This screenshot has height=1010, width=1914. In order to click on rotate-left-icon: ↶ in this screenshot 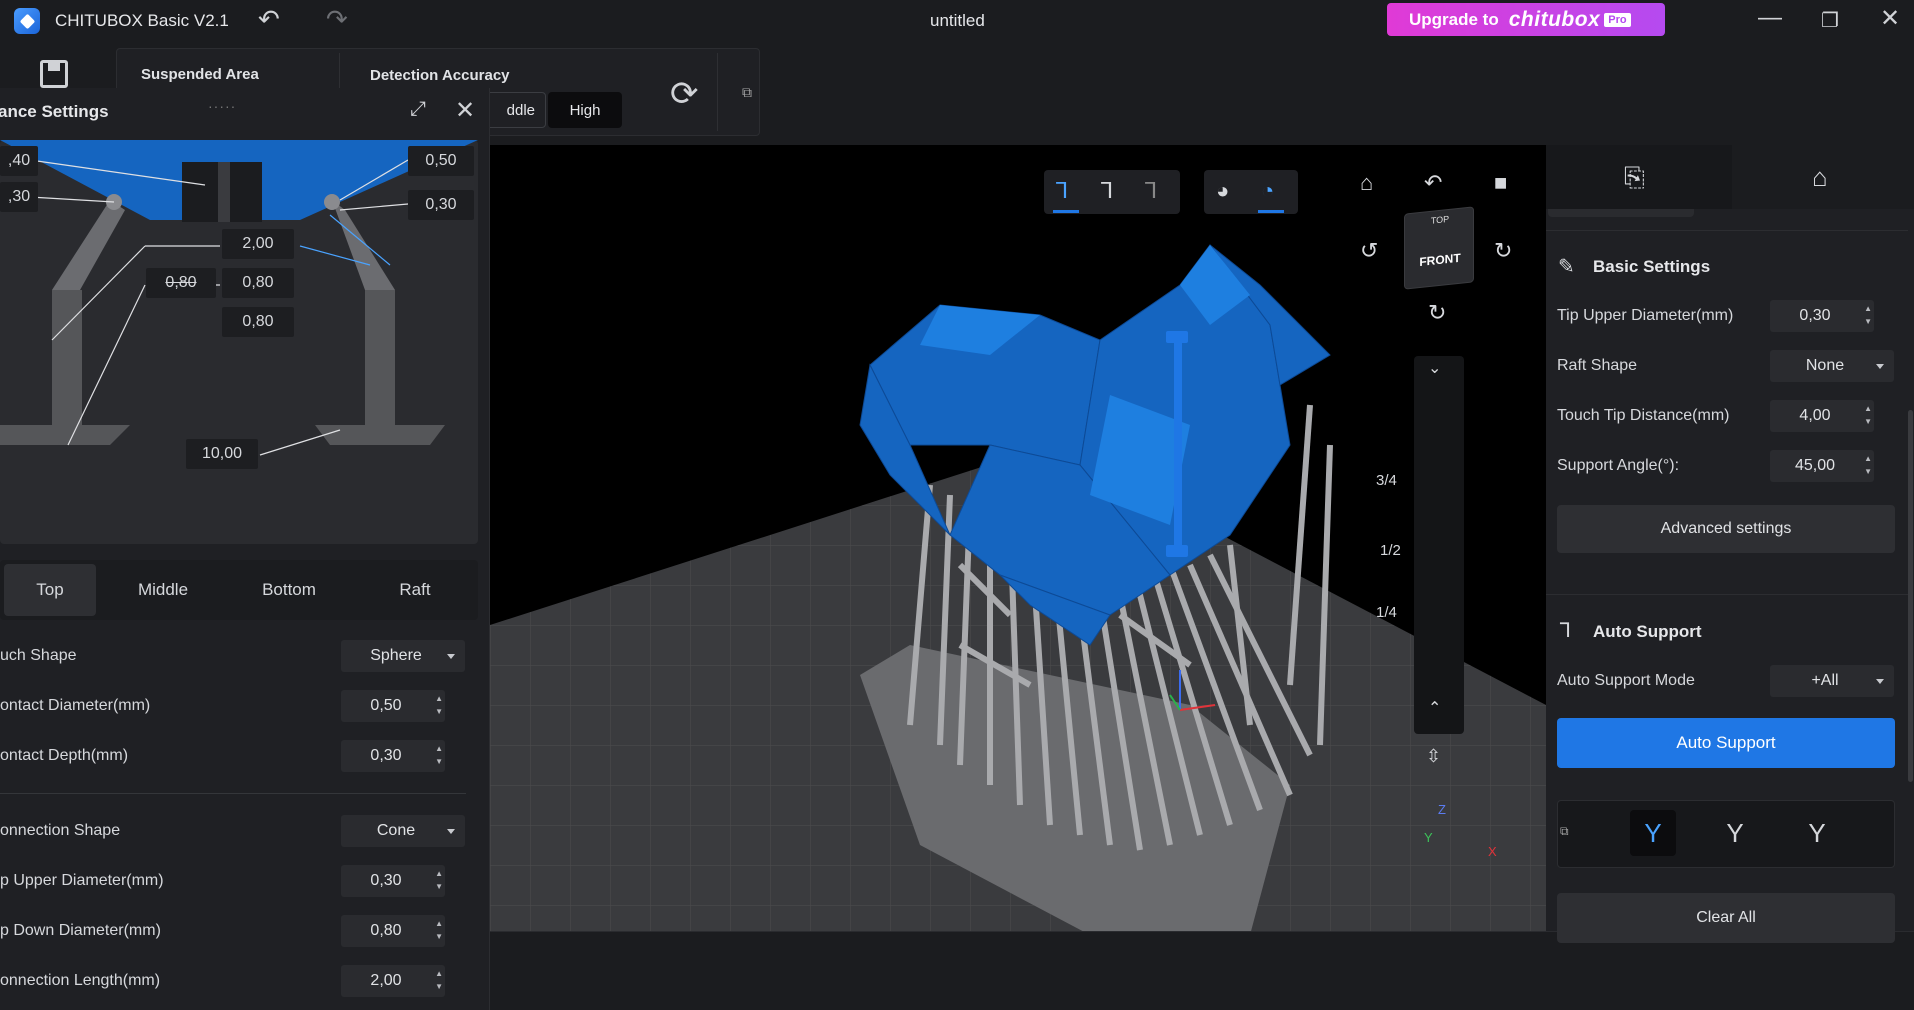, I will do `click(1433, 183)`.